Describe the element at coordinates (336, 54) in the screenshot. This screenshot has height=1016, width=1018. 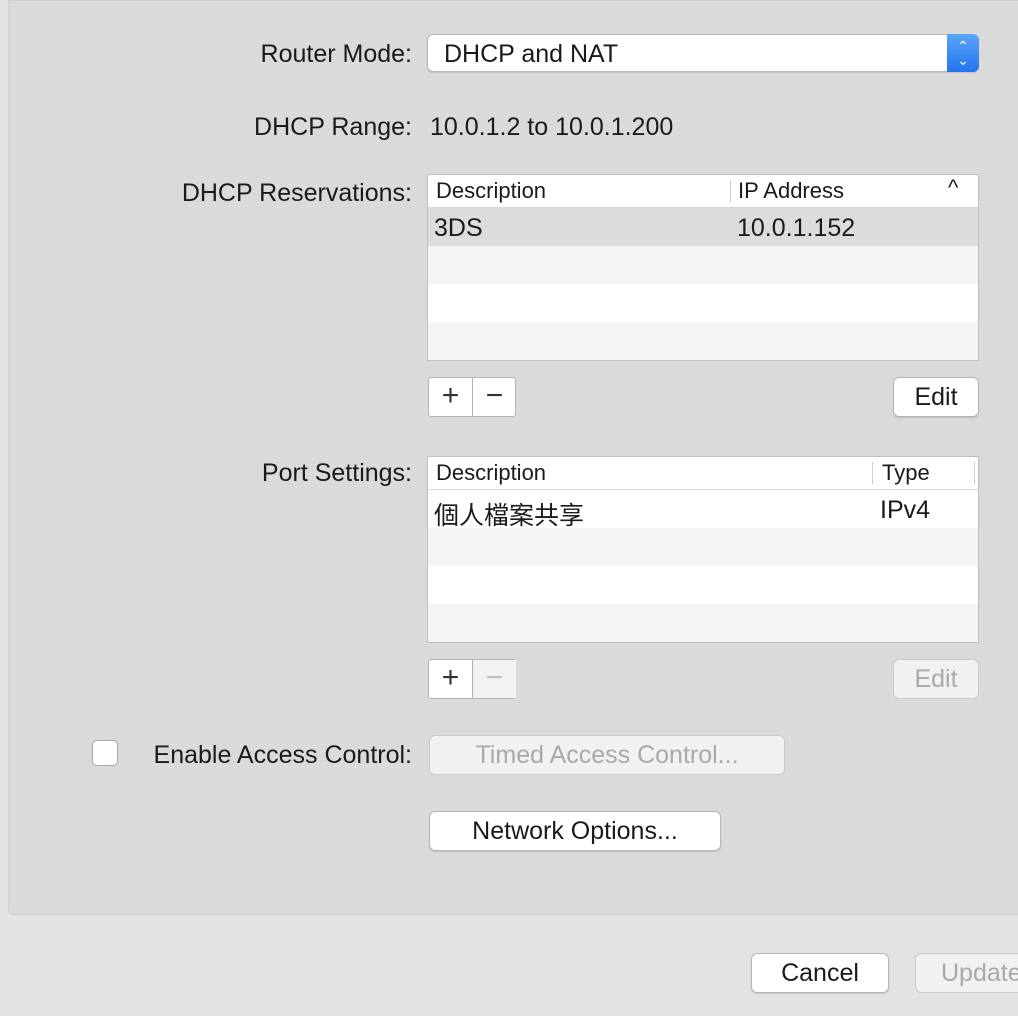
I see `router-mode-label: Router Mode:` at that location.